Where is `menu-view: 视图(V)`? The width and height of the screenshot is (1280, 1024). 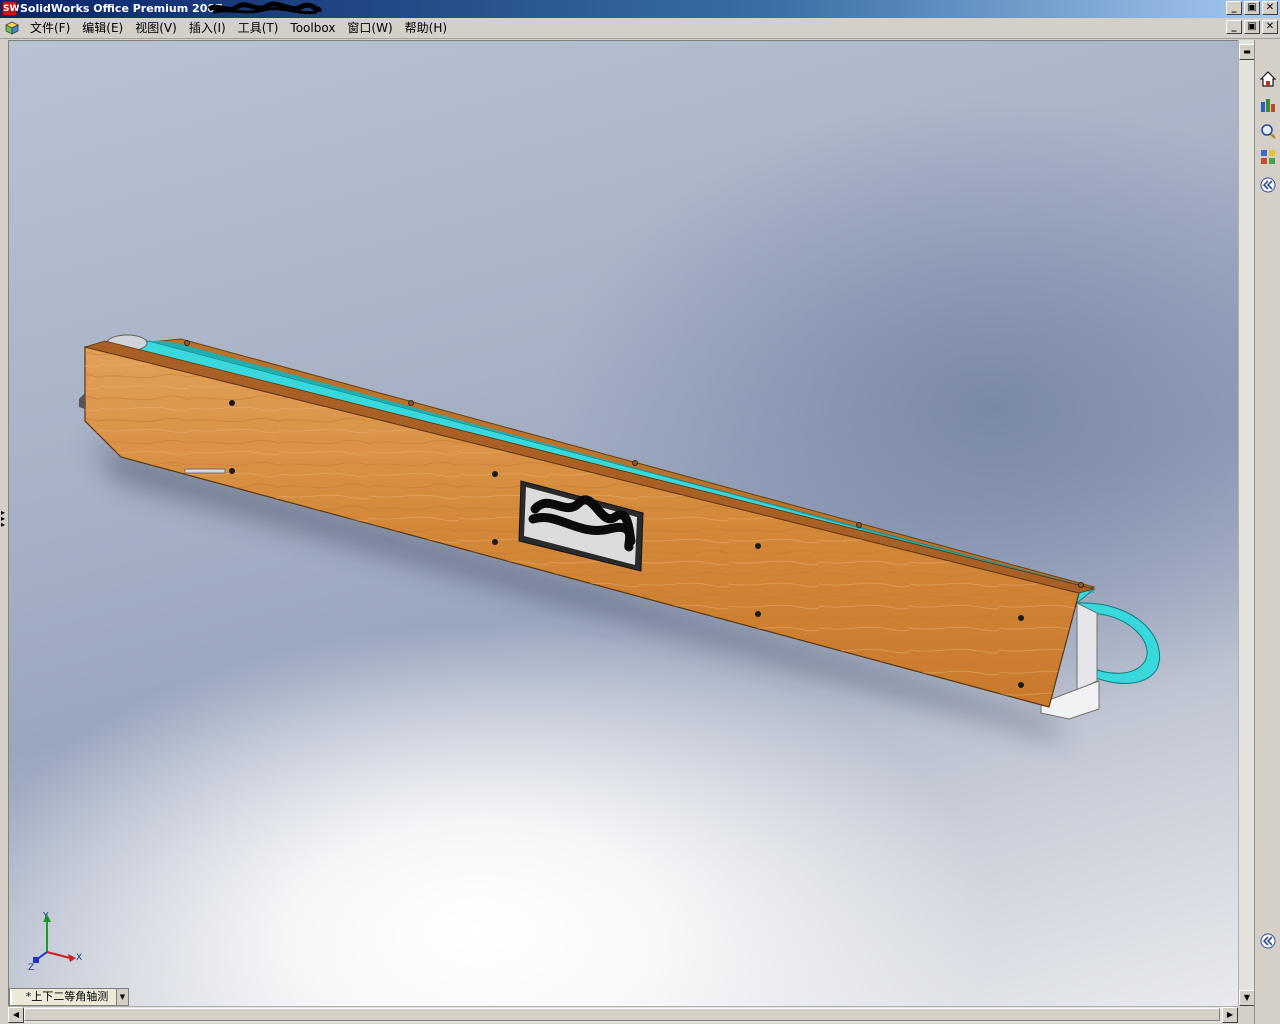 menu-view: 视图(V) is located at coordinates (156, 28).